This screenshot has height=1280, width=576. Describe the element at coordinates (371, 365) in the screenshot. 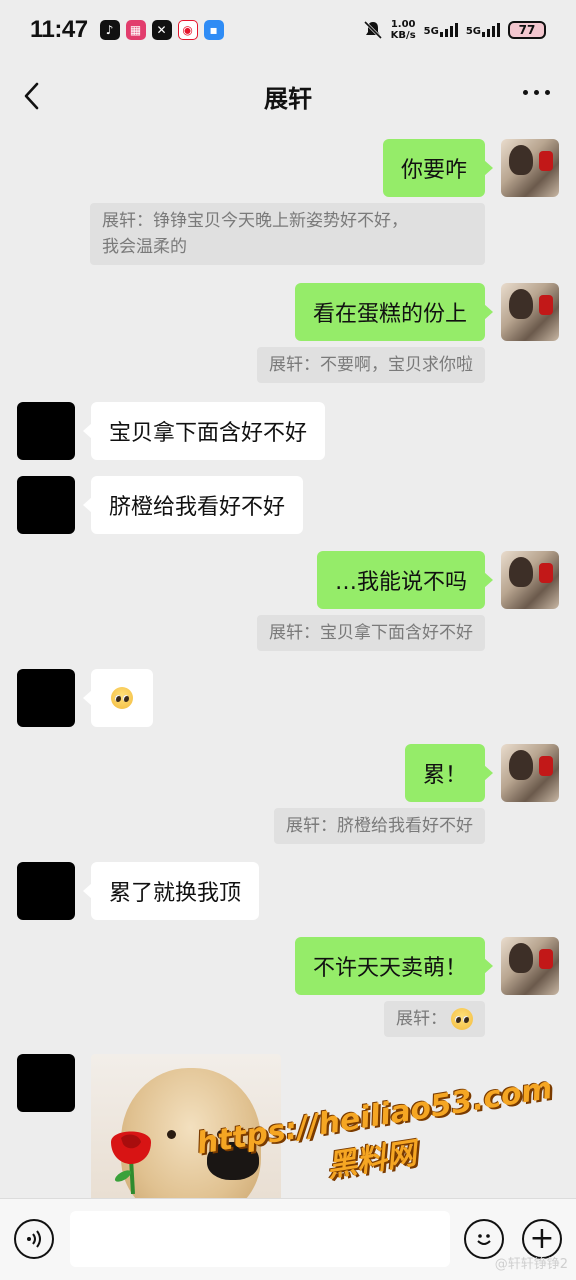

I see `quoted-message: 展轩：不要啊，宝贝求你啦` at that location.